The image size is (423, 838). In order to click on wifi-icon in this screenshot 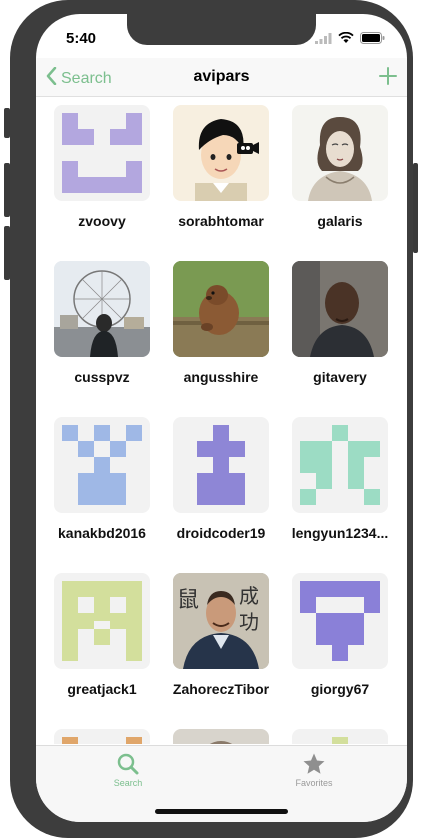, I will do `click(346, 40)`.